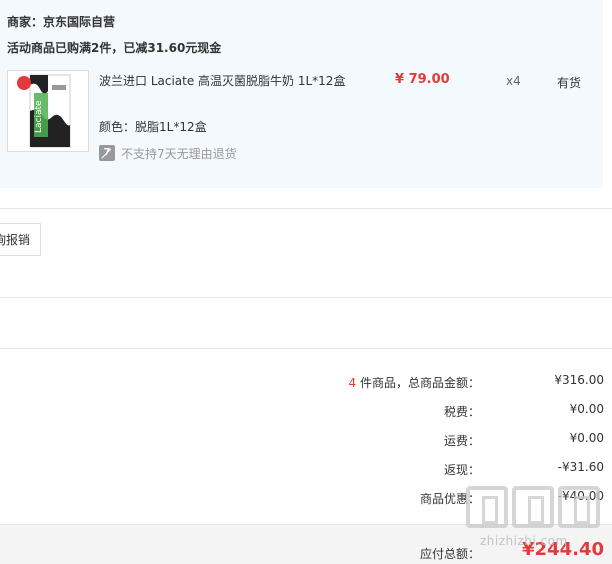 The height and width of the screenshot is (564, 612). Describe the element at coordinates (414, 383) in the screenshot. I see `goods-total-label: 4 件商品，总商品金额：` at that location.